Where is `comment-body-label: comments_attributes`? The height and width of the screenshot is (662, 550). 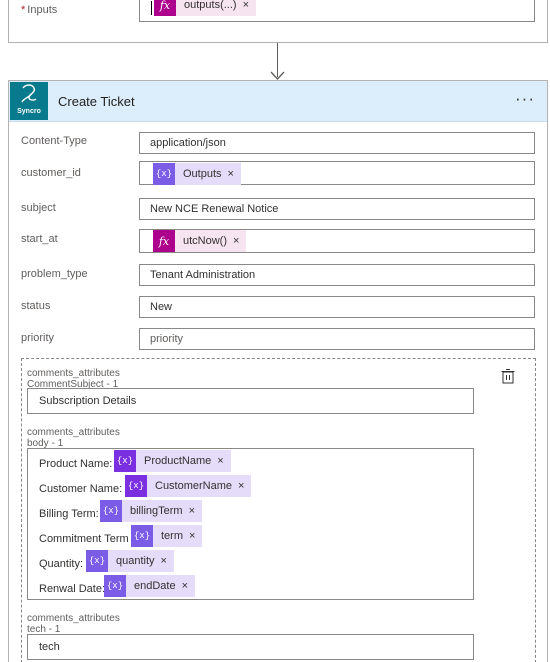
comment-body-label: comments_attributes is located at coordinates (73, 432).